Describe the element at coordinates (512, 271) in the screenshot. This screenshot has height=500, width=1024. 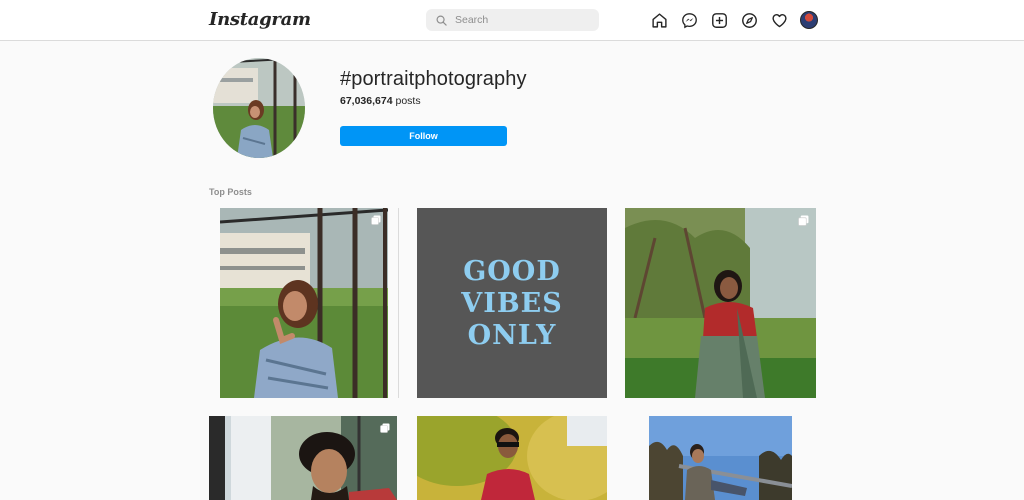
I see `graphic-line: GOOD` at that location.